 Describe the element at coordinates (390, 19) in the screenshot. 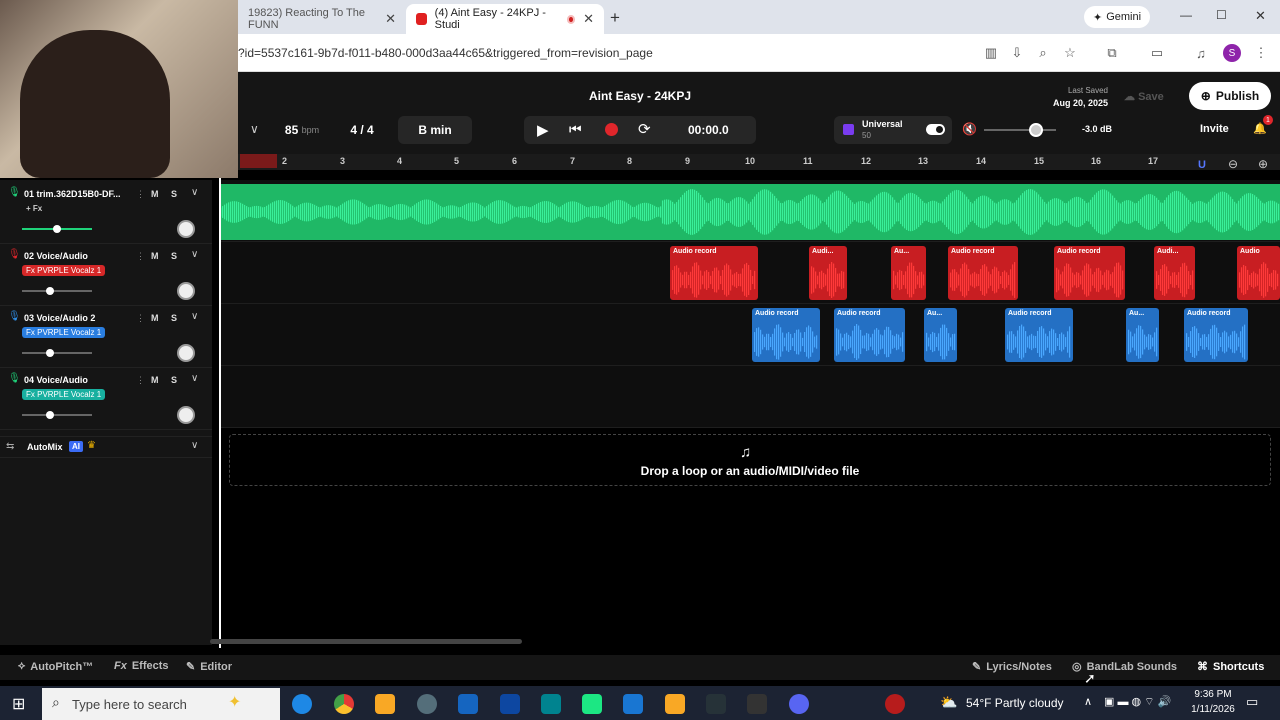

I see `close-tab-icon: ✕` at that location.